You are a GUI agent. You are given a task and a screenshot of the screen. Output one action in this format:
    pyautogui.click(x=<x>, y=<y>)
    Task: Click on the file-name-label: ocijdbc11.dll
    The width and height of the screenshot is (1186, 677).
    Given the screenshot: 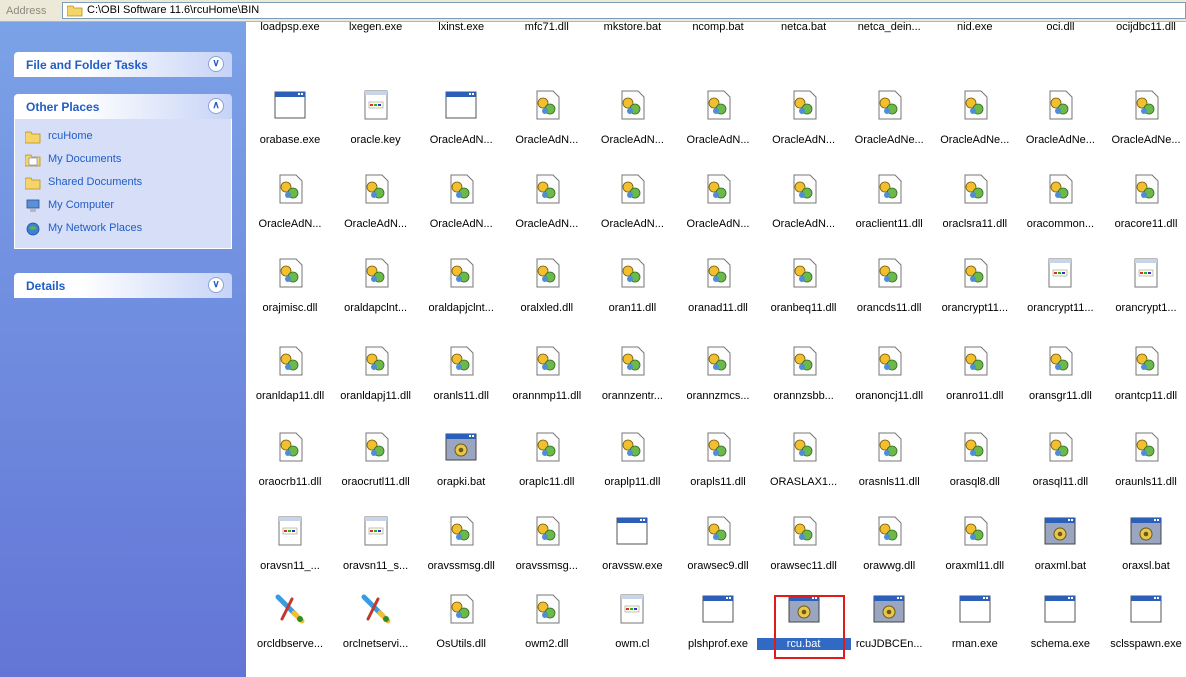 What is the action you would take?
    pyautogui.click(x=1142, y=27)
    